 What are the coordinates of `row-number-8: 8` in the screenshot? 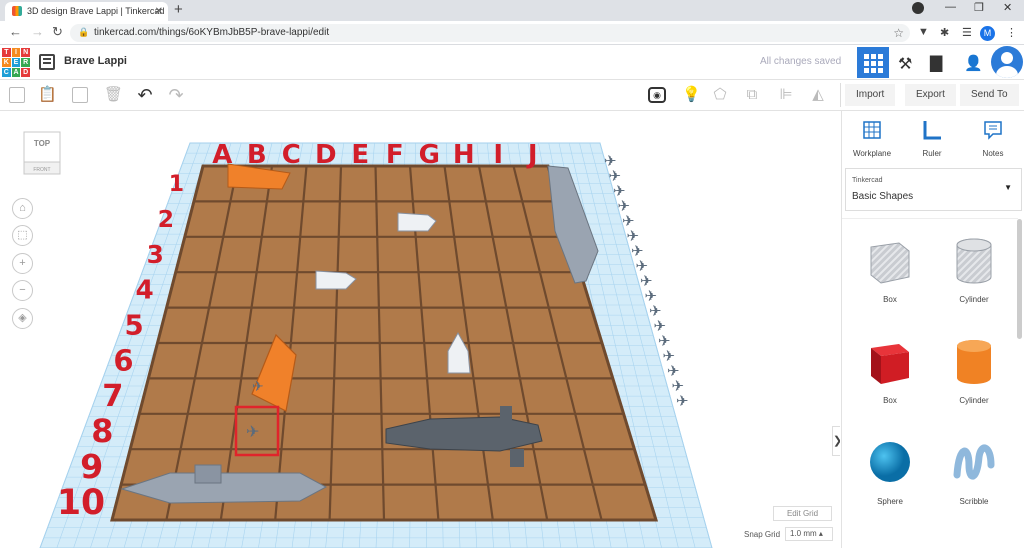 It's located at (102, 431).